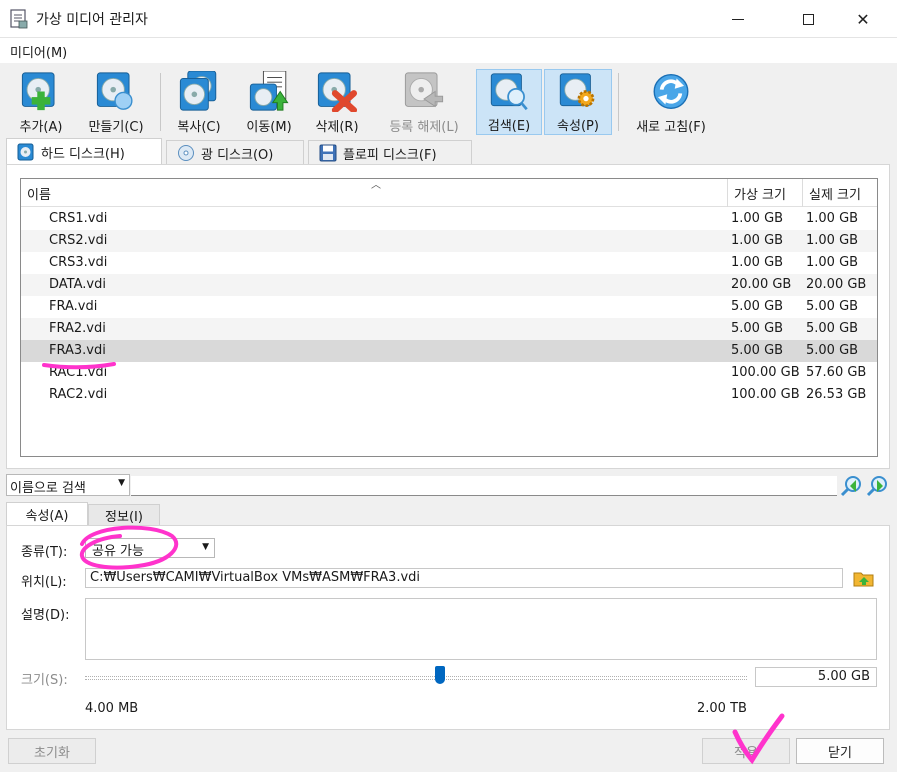  I want to click on add-label: 추가(A), so click(41, 127).